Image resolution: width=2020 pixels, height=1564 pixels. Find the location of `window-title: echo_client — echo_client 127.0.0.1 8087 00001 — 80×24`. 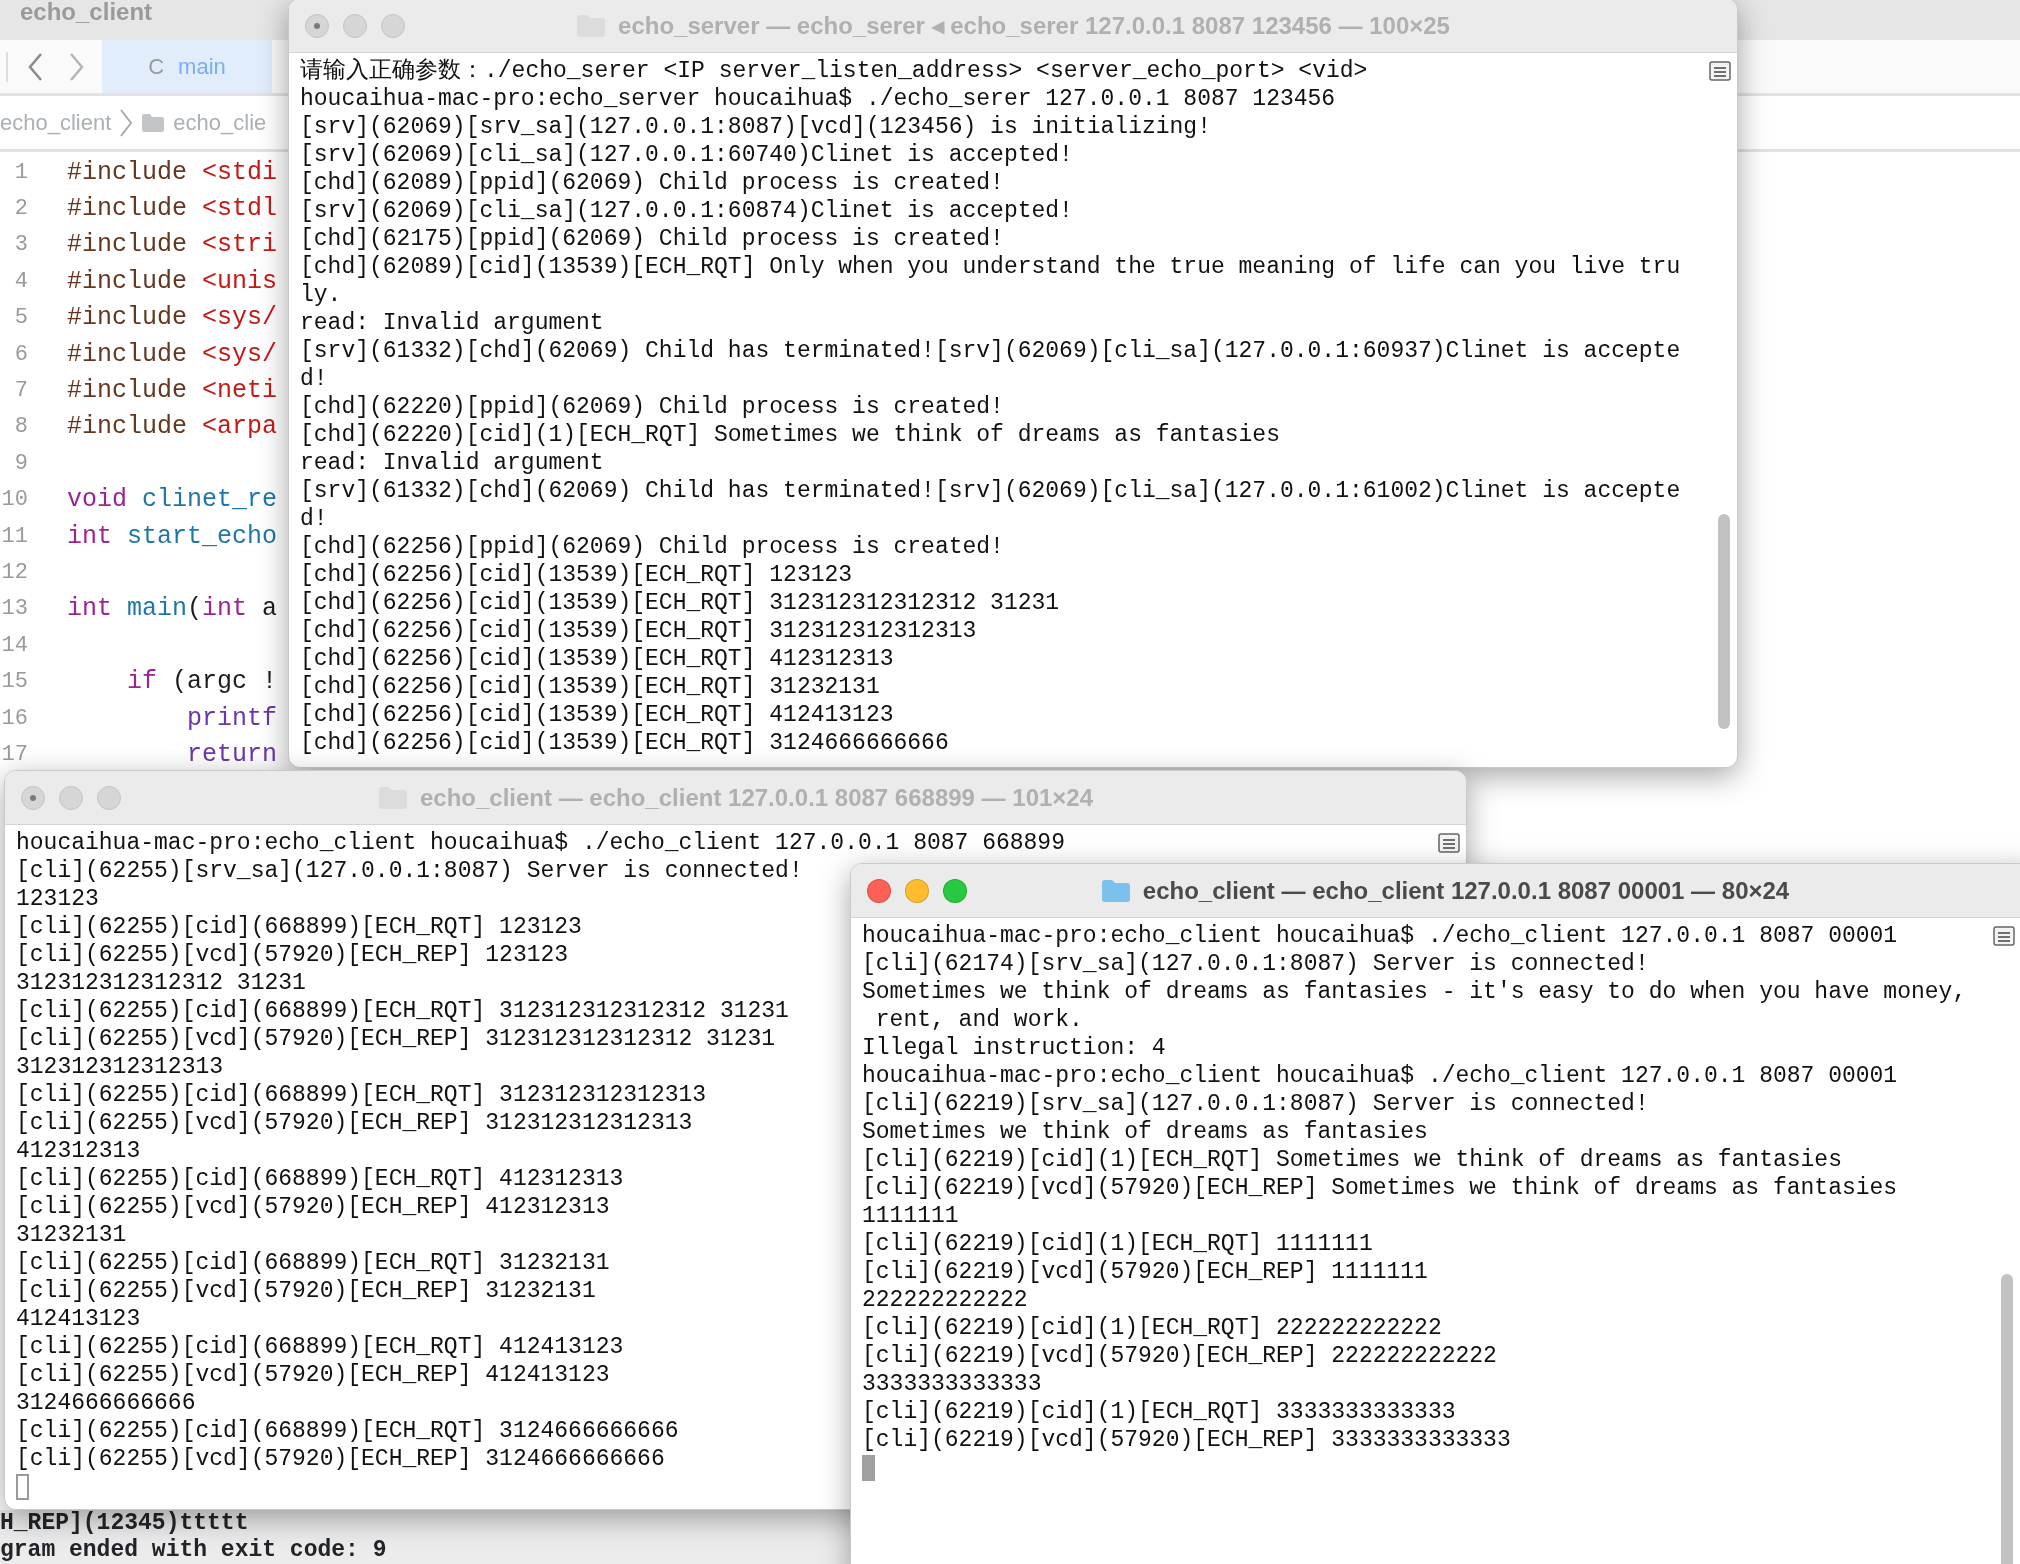

window-title: echo_client — echo_client 127.0.0.1 8087 00001 — 80×24 is located at coordinates (1466, 890).